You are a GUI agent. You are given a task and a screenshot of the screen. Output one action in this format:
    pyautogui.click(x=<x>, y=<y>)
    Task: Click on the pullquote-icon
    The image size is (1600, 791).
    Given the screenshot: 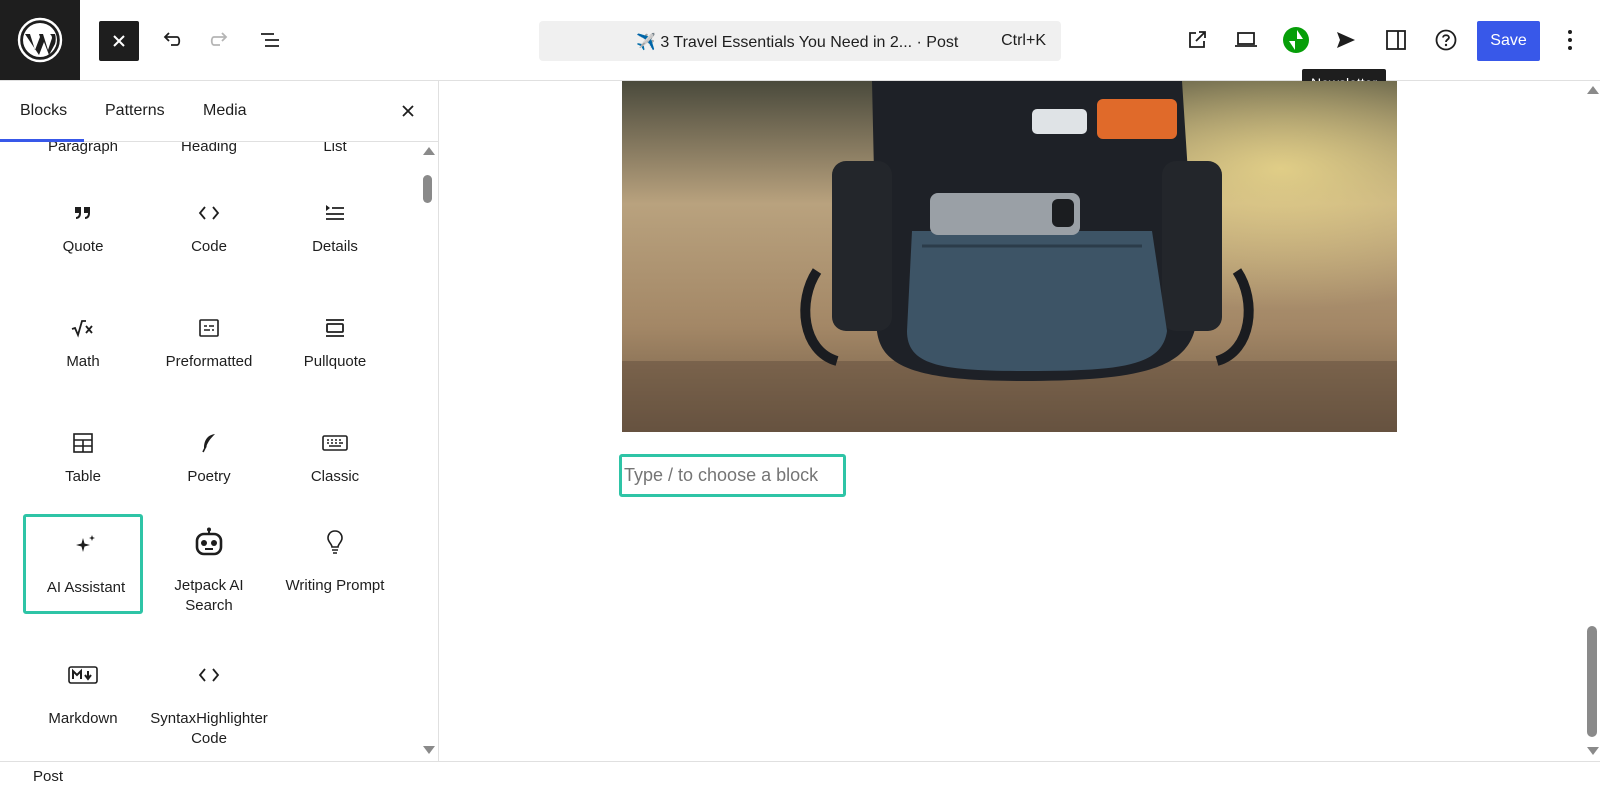 What is the action you would take?
    pyautogui.click(x=335, y=328)
    